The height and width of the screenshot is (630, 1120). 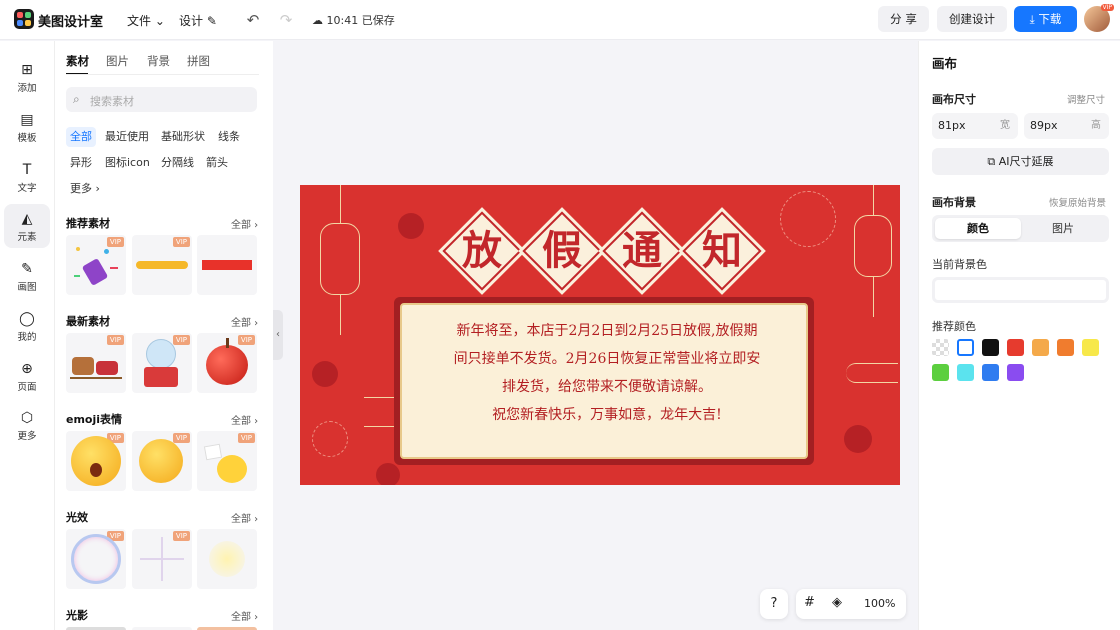 What do you see at coordinates (27, 376) in the screenshot?
I see `nav-page: ⊕ 页面` at bounding box center [27, 376].